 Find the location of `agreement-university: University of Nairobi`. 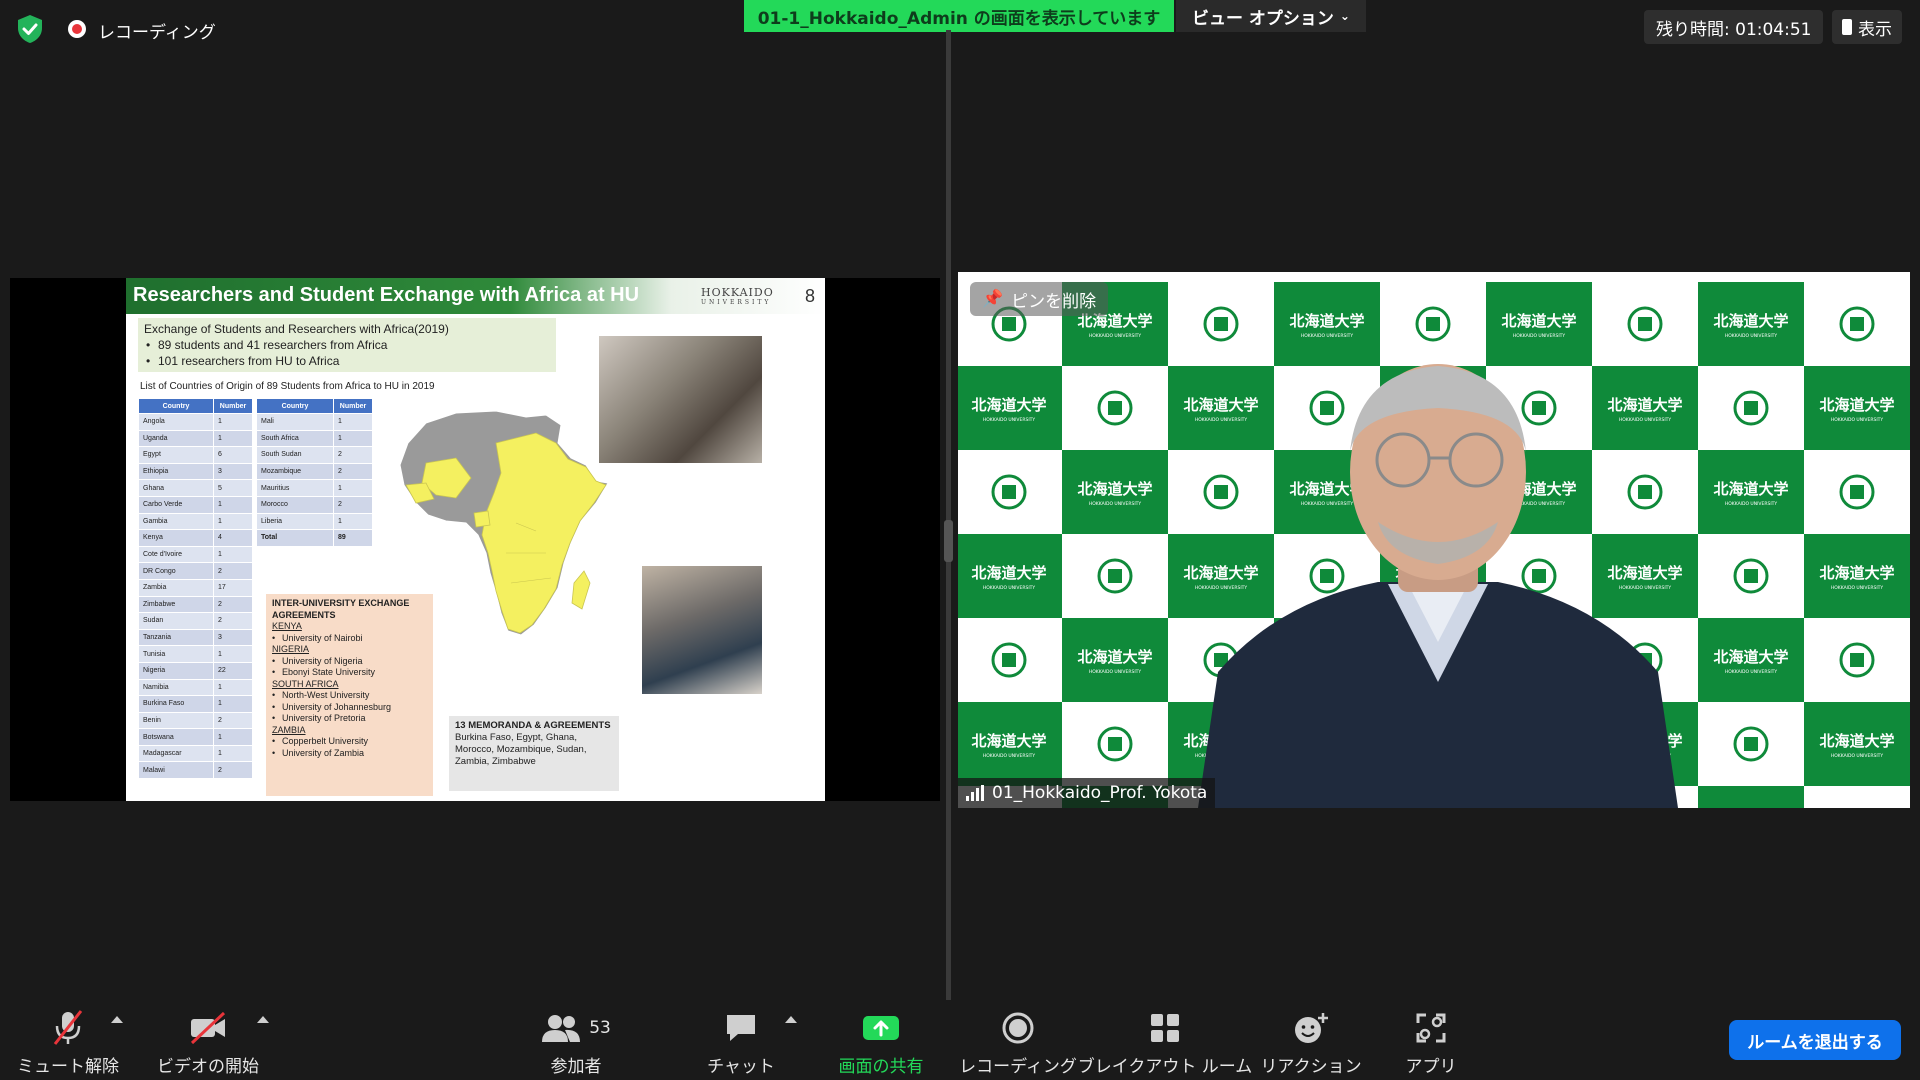

agreement-university: University of Nairobi is located at coordinates (349, 639).